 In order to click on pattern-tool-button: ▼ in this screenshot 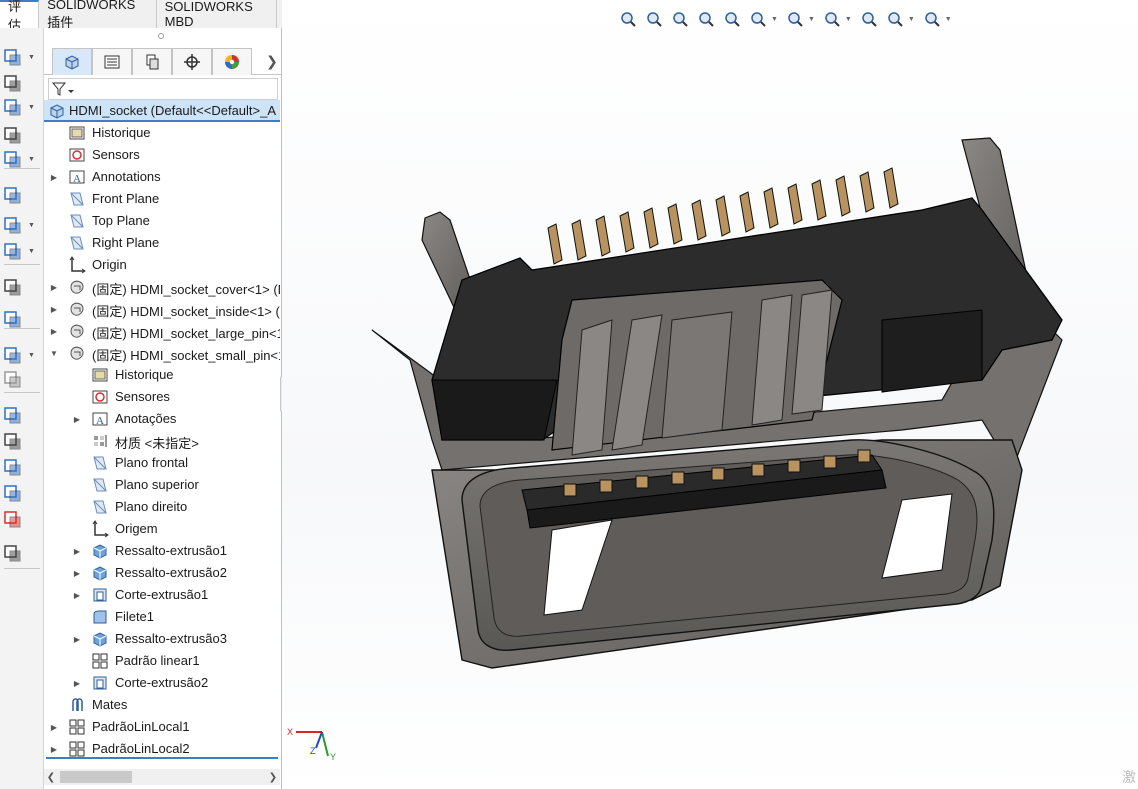, I will do `click(22, 225)`.